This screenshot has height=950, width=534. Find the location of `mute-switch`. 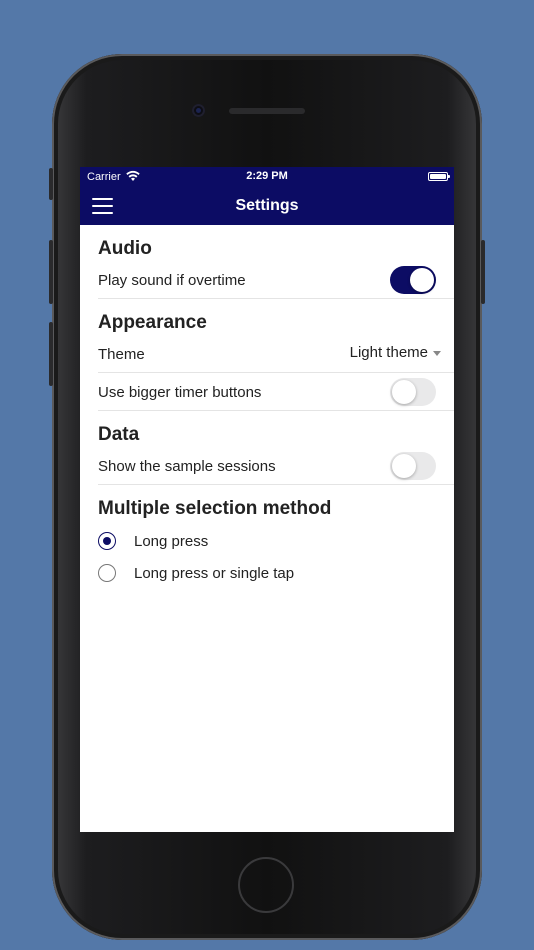

mute-switch is located at coordinates (51, 184).